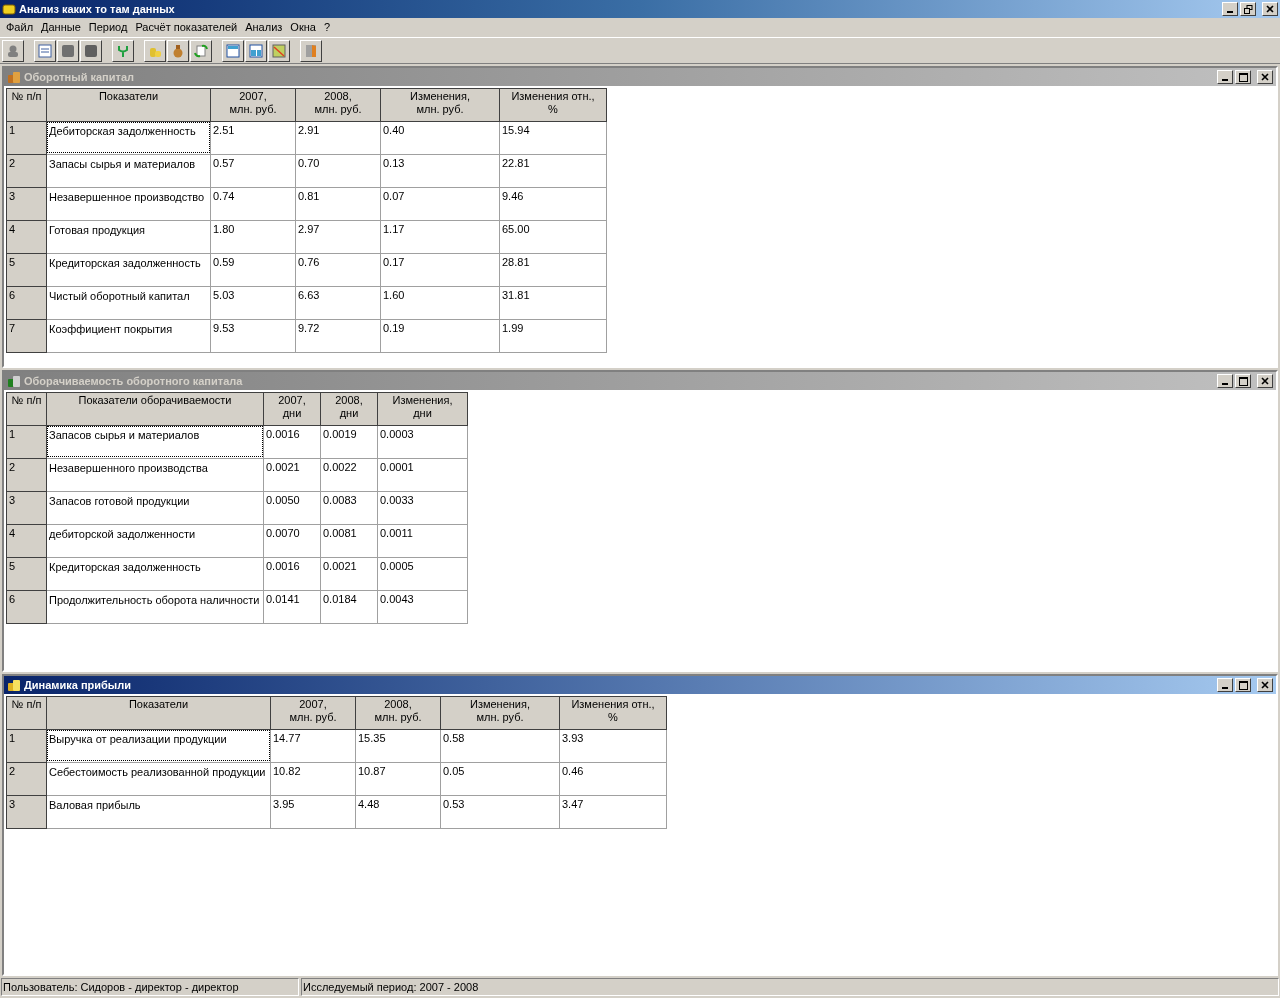 The image size is (1280, 998). I want to click on child-window-title: Оборотный капитал, so click(79, 77).